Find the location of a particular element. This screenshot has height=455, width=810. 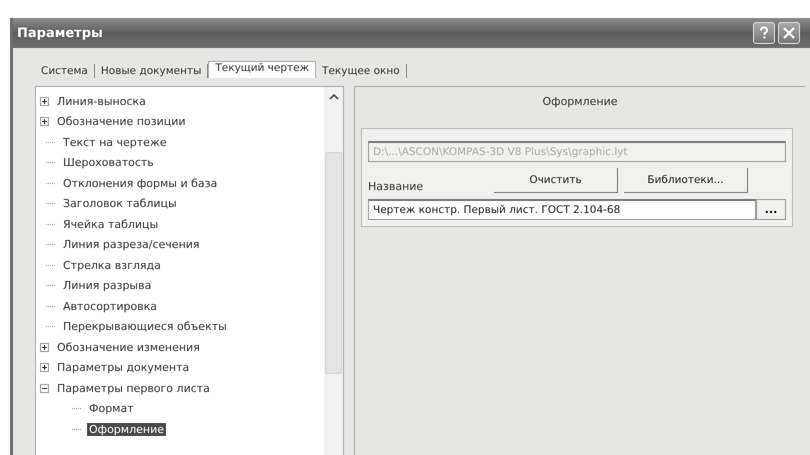

close-icon is located at coordinates (789, 33).